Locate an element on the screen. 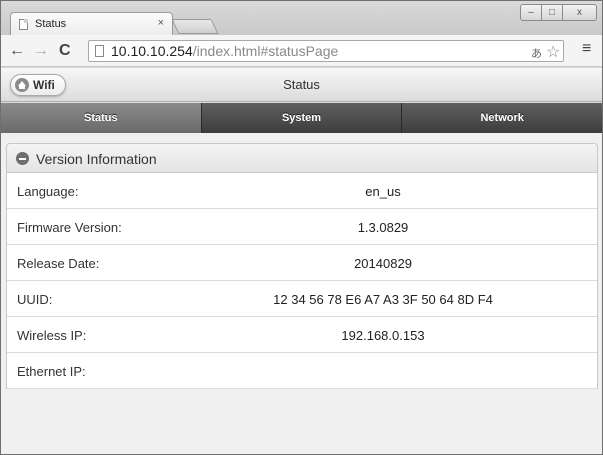 The image size is (603, 455). tab-title: Status is located at coordinates (51, 24).